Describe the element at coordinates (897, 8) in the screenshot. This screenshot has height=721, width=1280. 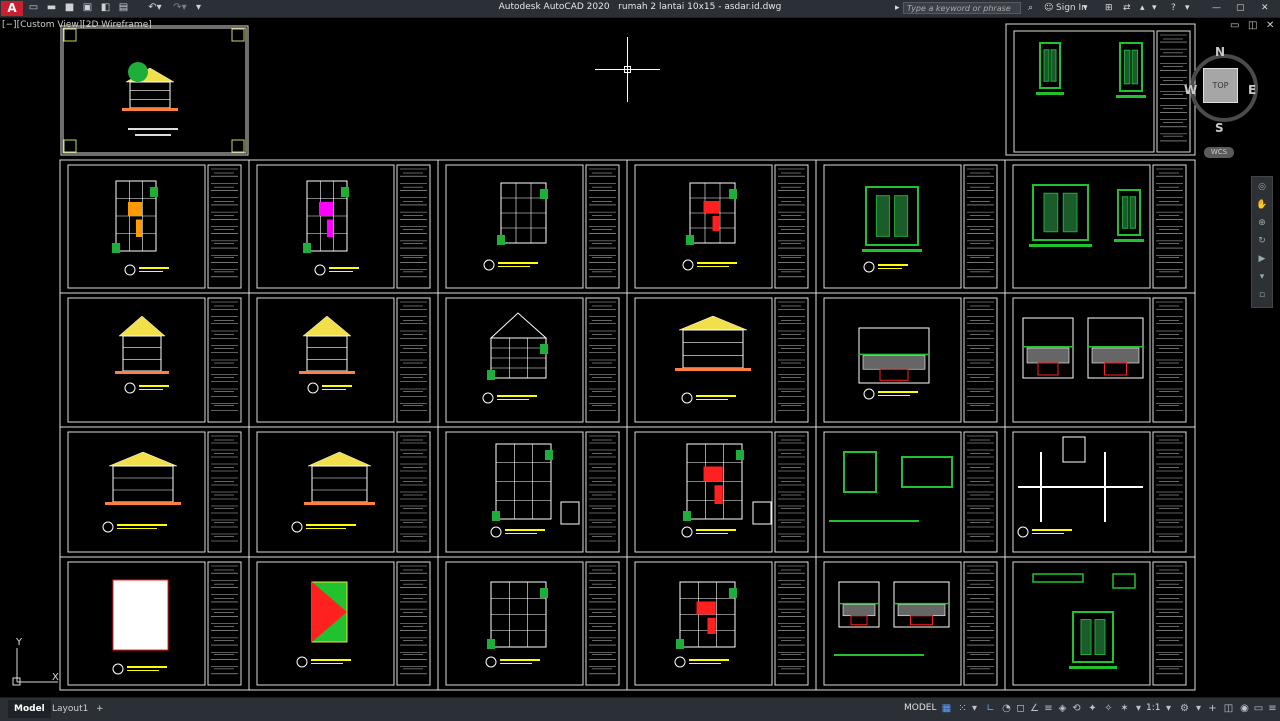
I see `search-arrow-icon: ▸` at that location.